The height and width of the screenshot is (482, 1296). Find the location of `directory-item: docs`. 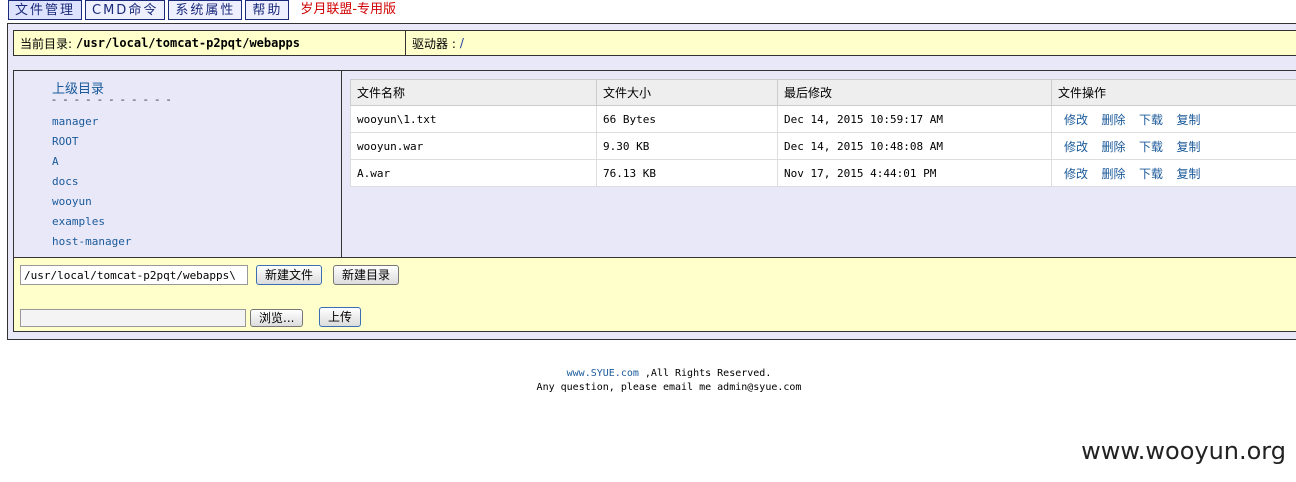

directory-item: docs is located at coordinates (91, 185).